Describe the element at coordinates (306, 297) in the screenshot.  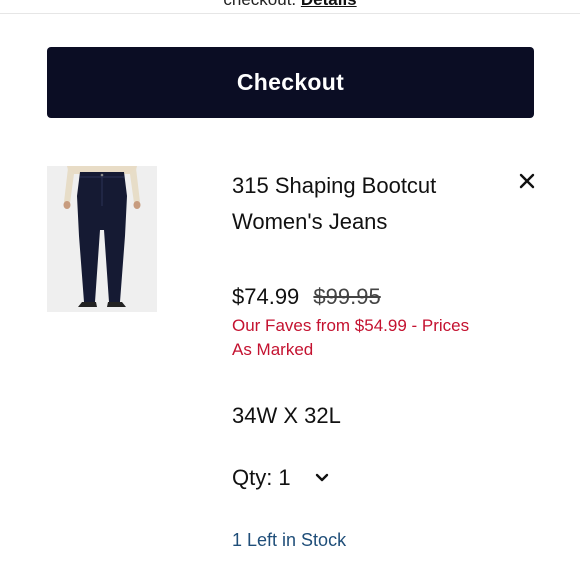
I see `price-row: $74.99 $99.95` at that location.